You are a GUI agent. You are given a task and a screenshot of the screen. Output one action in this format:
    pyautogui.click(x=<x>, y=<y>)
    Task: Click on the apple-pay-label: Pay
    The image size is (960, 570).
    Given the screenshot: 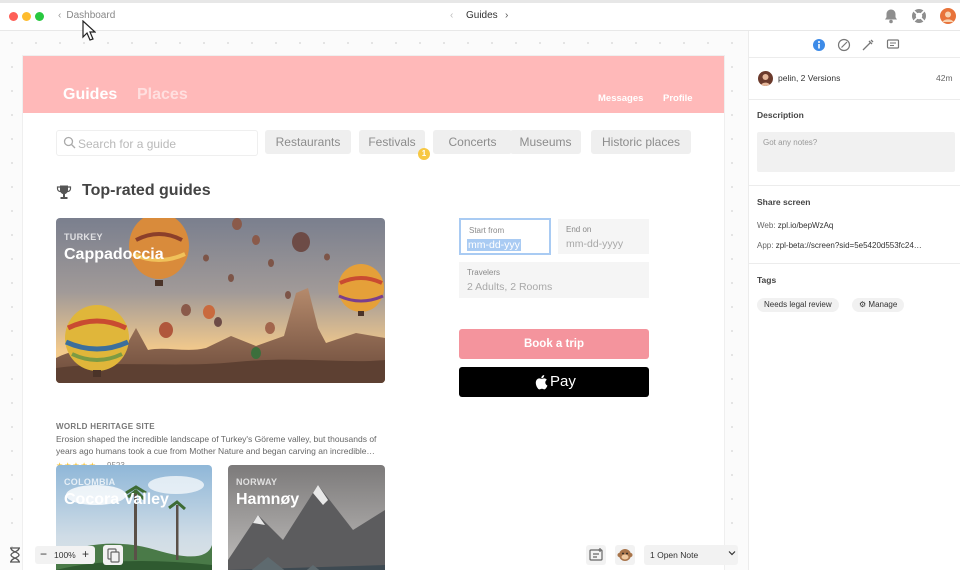 What is the action you would take?
    pyautogui.click(x=563, y=381)
    